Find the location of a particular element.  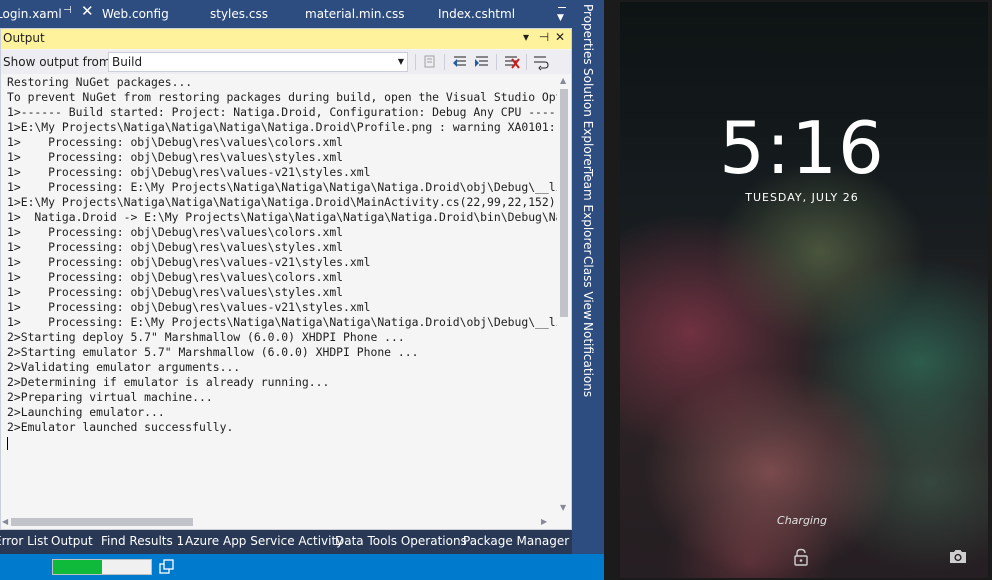

scroll-right-icon: ▶ is located at coordinates (544, 521).